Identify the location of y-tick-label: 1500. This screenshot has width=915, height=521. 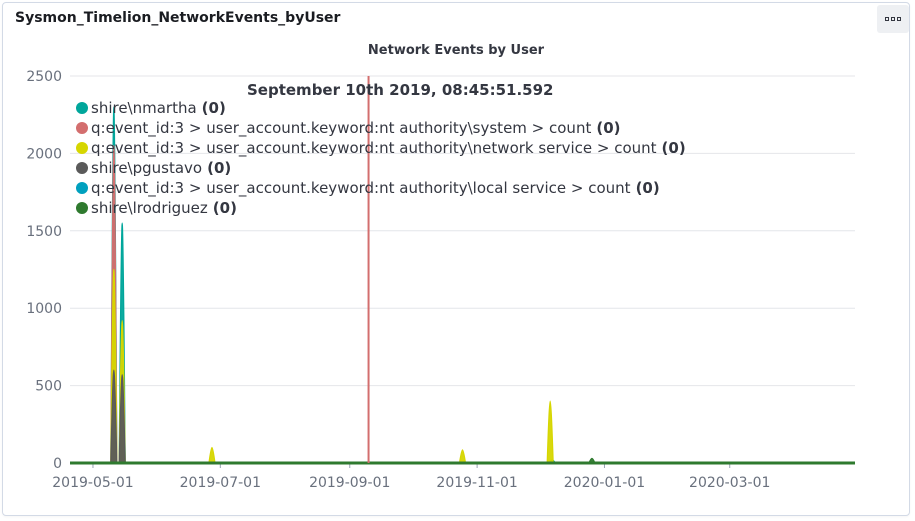
(44, 232).